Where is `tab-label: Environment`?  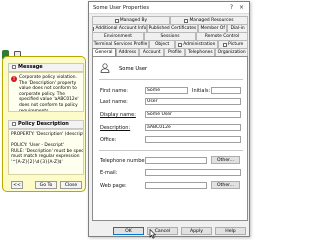 tab-label: Environment is located at coordinates (118, 36).